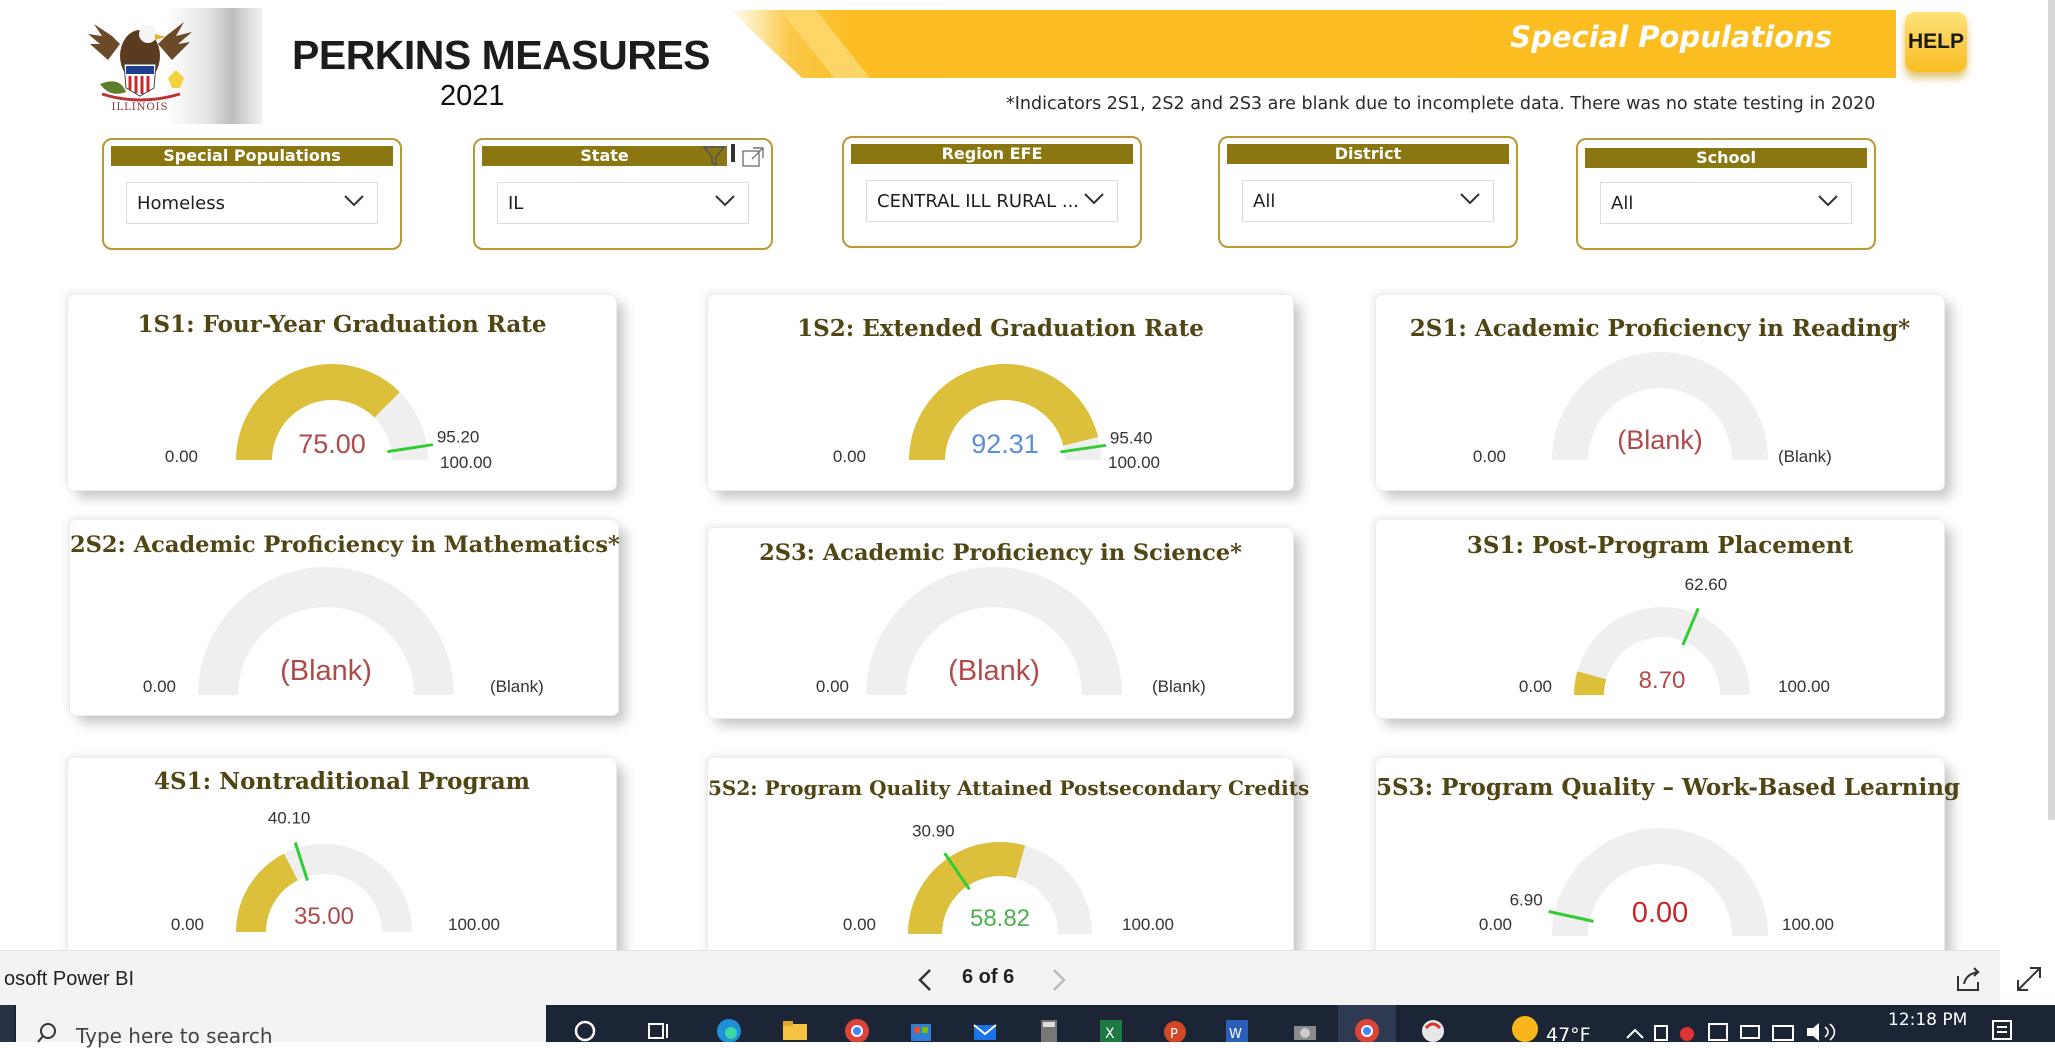 The width and height of the screenshot is (2055, 1048). Describe the element at coordinates (1000, 918) in the screenshot. I see `gauge-value: 58.82` at that location.